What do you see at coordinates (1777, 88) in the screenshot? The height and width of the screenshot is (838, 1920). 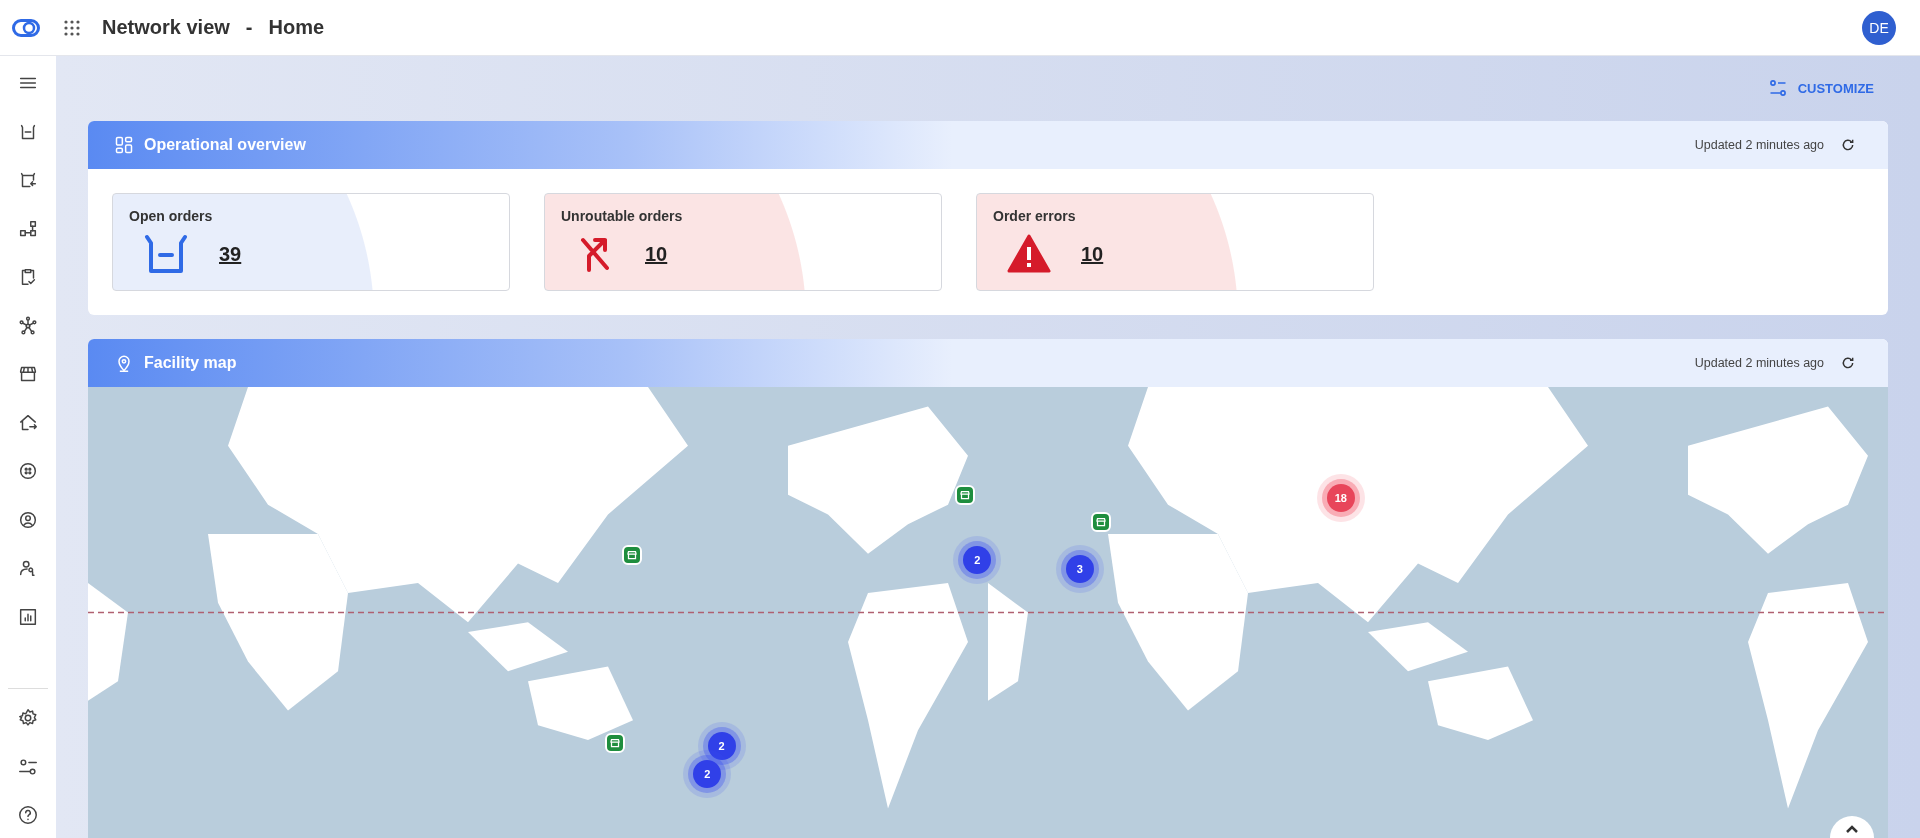 I see `sliders-icon` at bounding box center [1777, 88].